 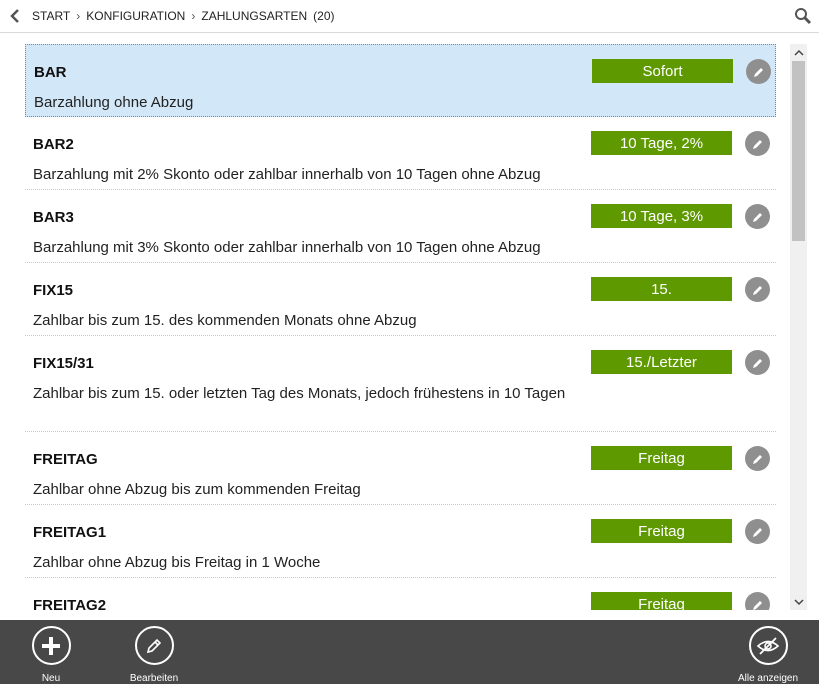 What do you see at coordinates (53, 217) in the screenshot?
I see `payment-code: BAR3` at bounding box center [53, 217].